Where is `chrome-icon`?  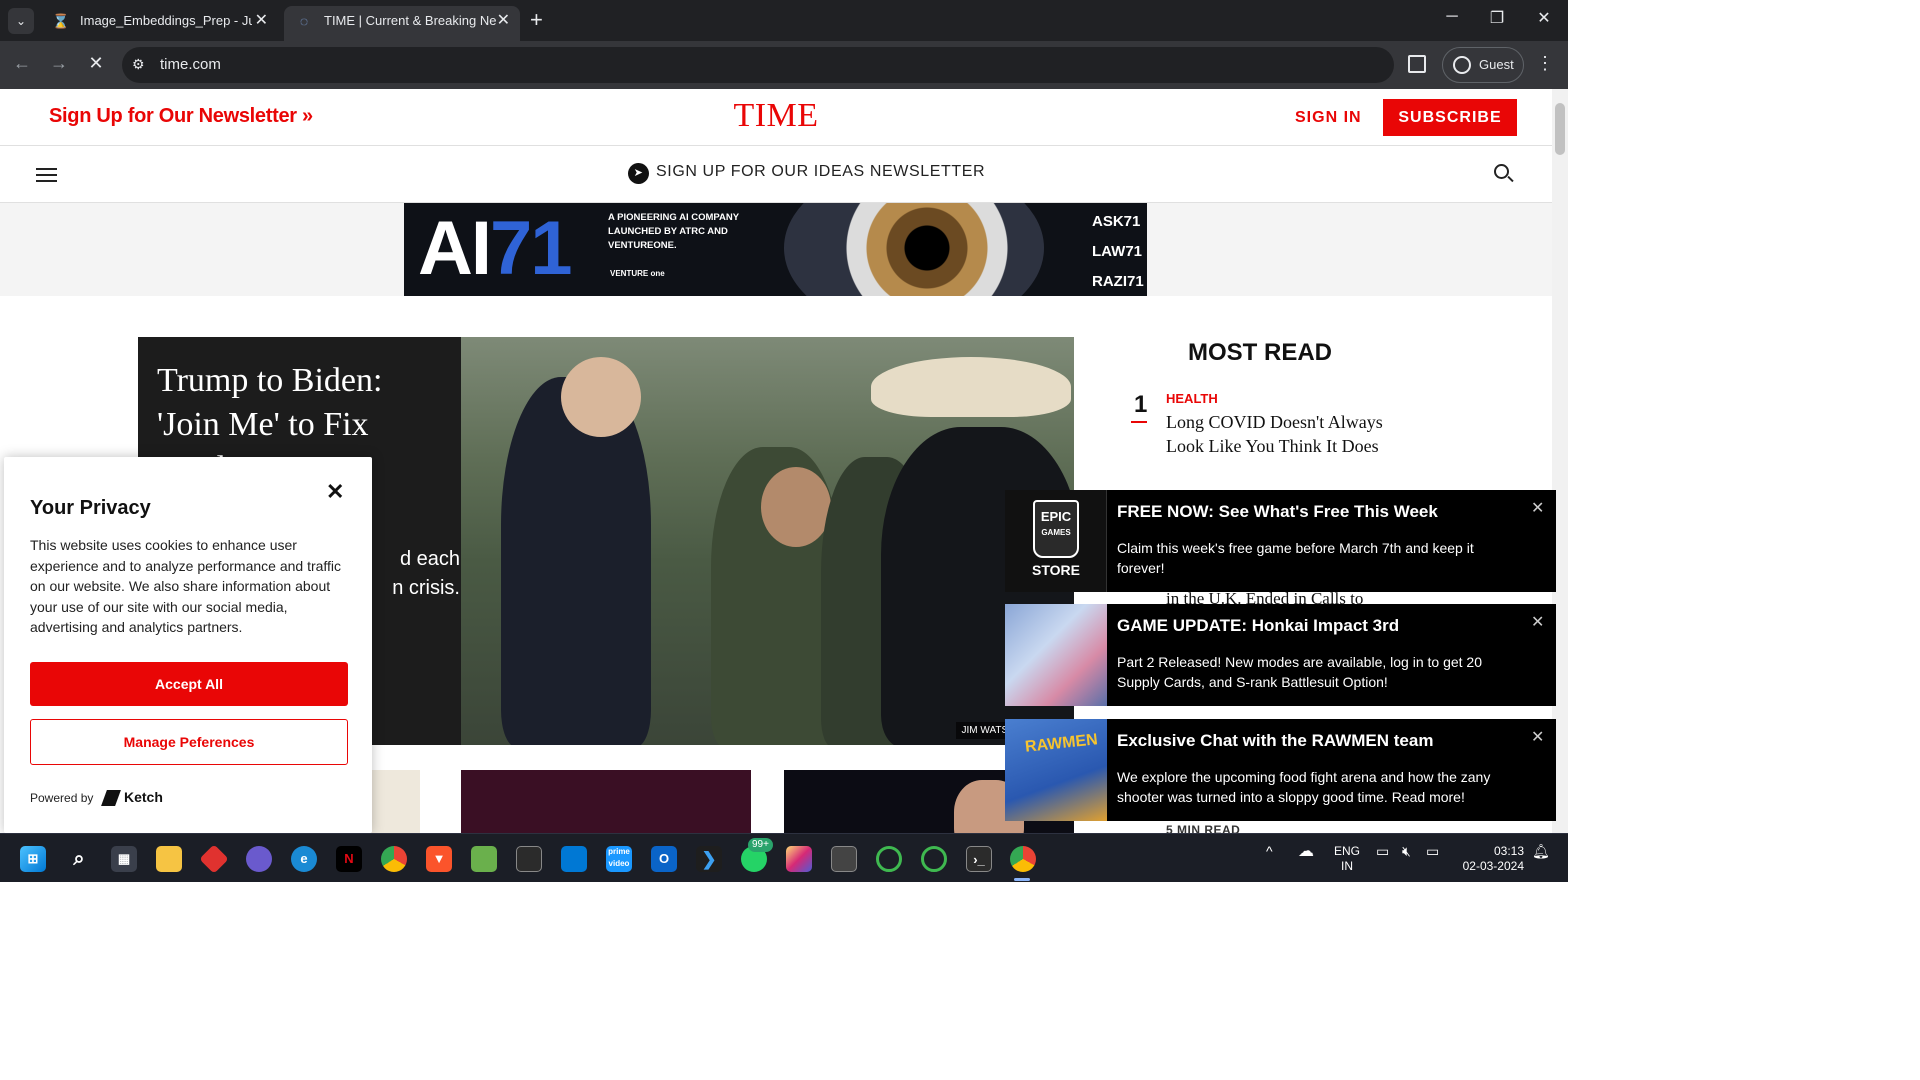
chrome-icon is located at coordinates (394, 859).